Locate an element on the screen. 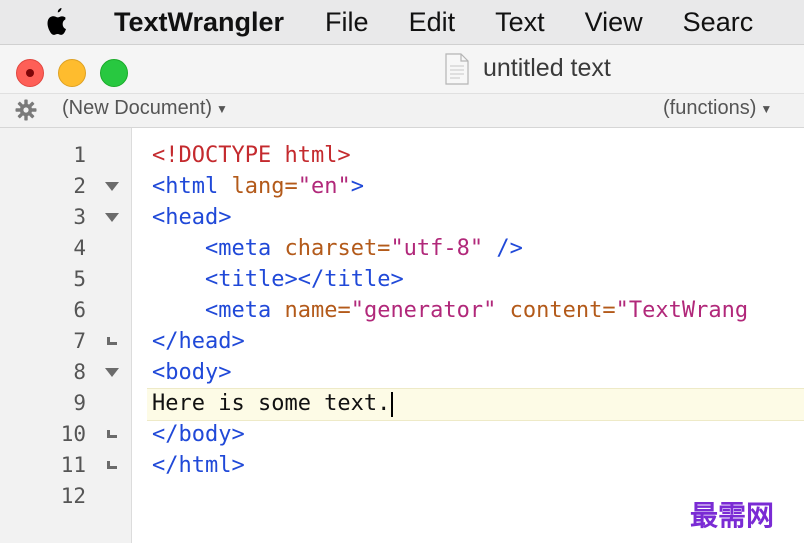  code-line: <body> is located at coordinates (191, 372).